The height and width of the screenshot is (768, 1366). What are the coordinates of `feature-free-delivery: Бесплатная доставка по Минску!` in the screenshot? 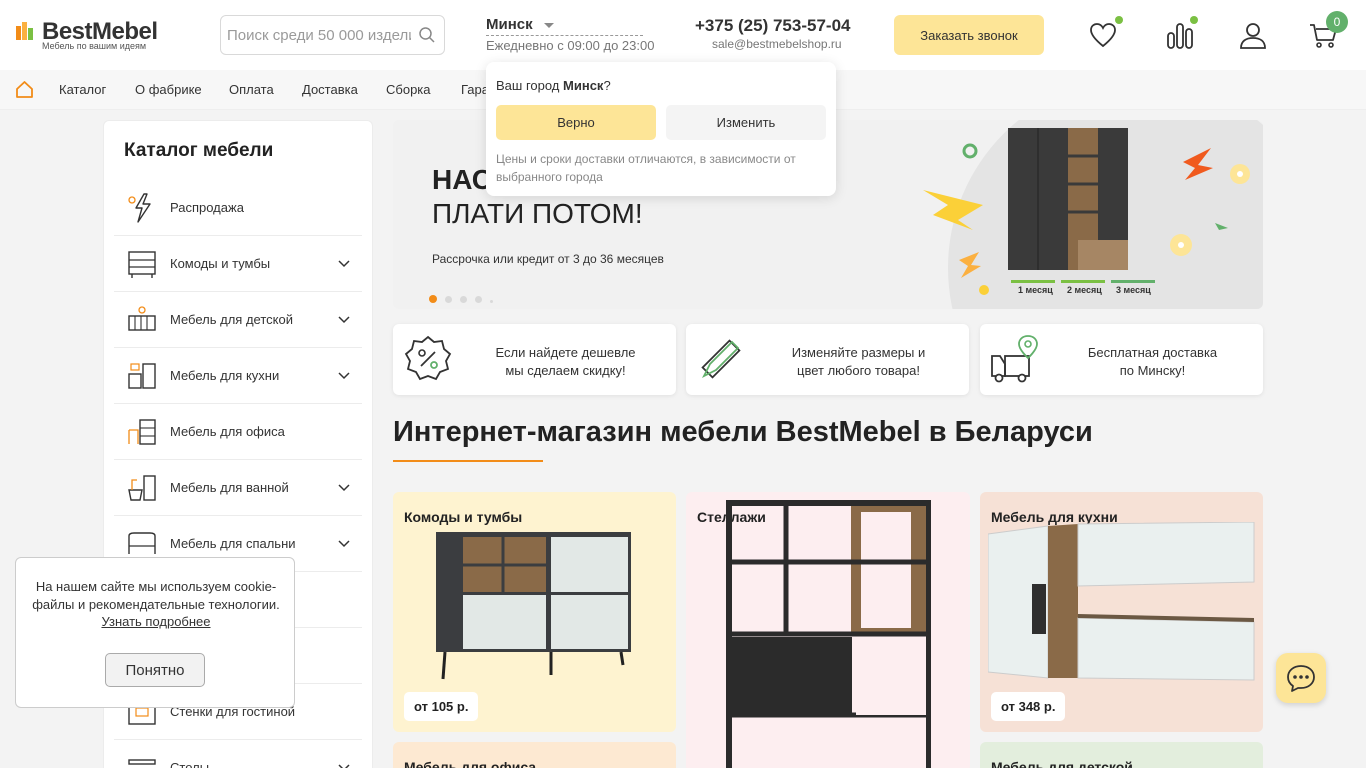 It's located at (1121, 359).